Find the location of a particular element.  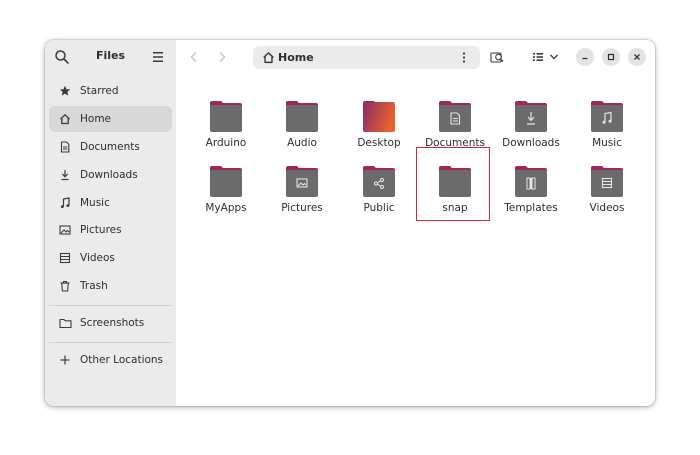

folder-downloads: Downloads is located at coordinates (531, 125).